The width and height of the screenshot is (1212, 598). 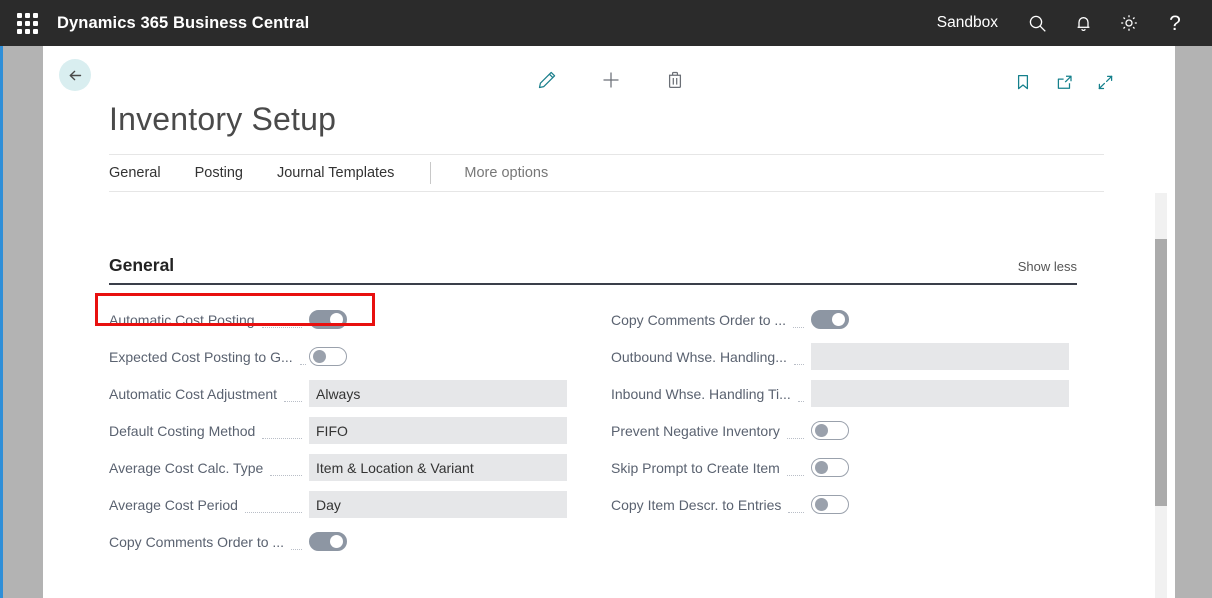 I want to click on topbar-right-group: Sandbox ?, so click(x=1074, y=23).